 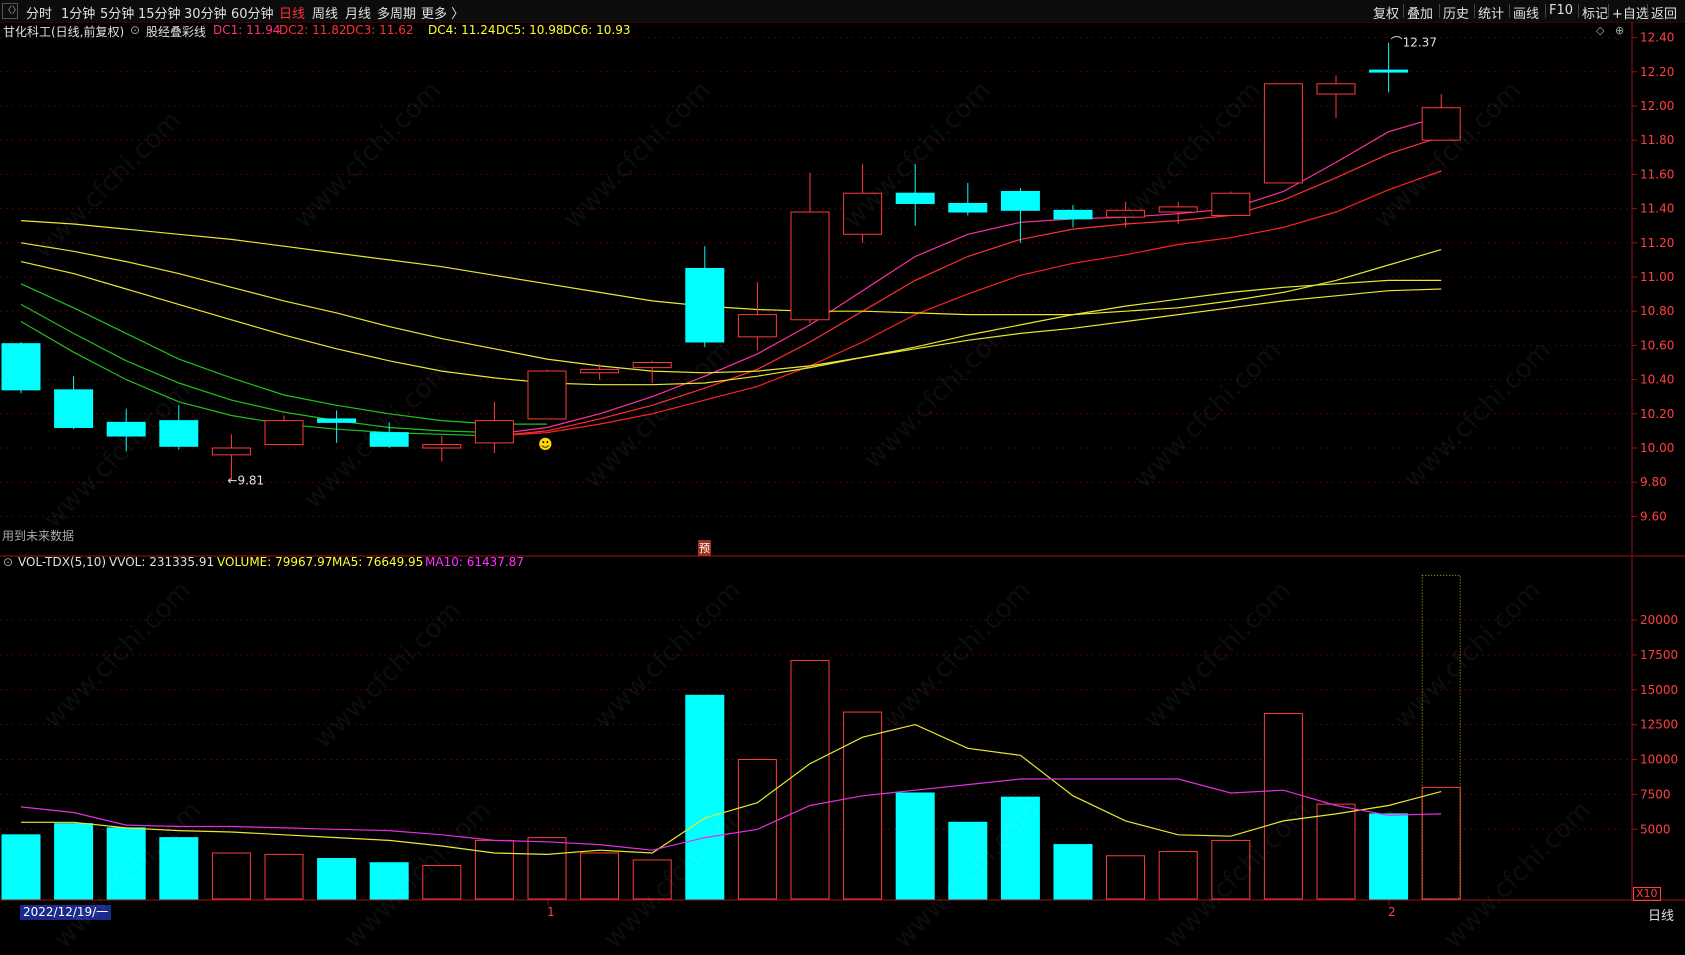 I want to click on vvol-value: VVOL: 231335.91, so click(x=162, y=562).